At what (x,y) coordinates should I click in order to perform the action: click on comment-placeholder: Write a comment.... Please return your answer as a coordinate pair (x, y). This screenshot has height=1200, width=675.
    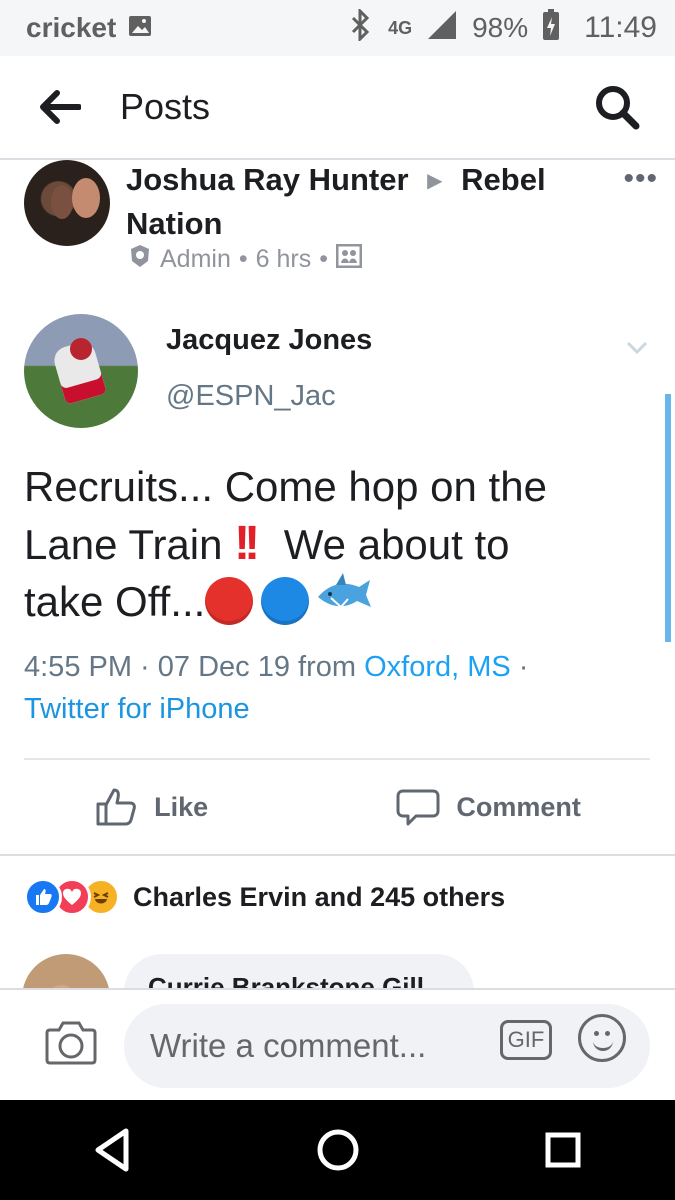
    Looking at the image, I should click on (288, 1046).